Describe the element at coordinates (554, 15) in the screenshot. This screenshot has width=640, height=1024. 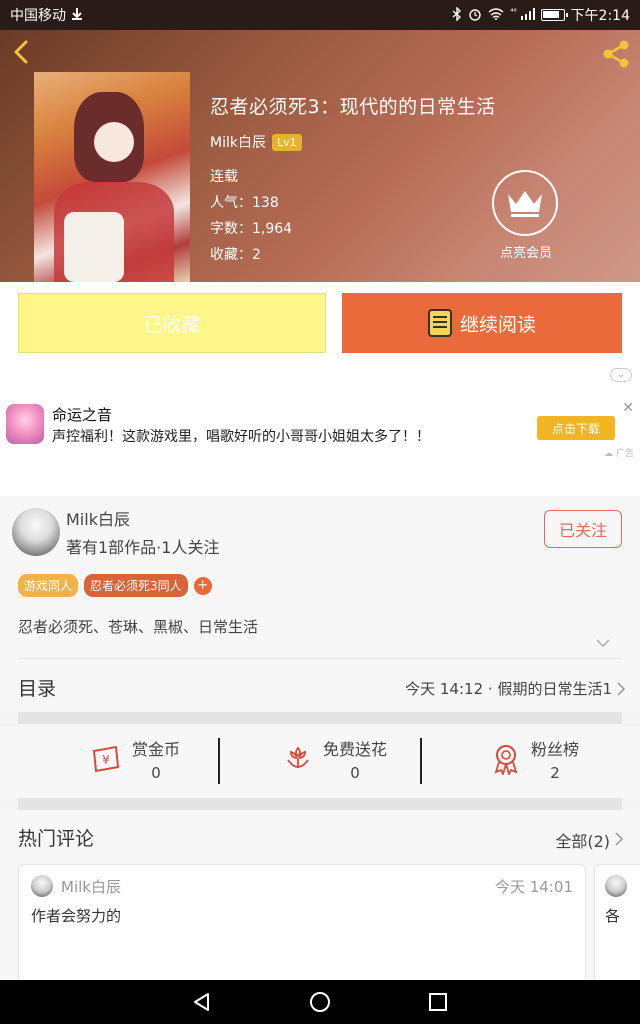
I see `battery-icon` at that location.